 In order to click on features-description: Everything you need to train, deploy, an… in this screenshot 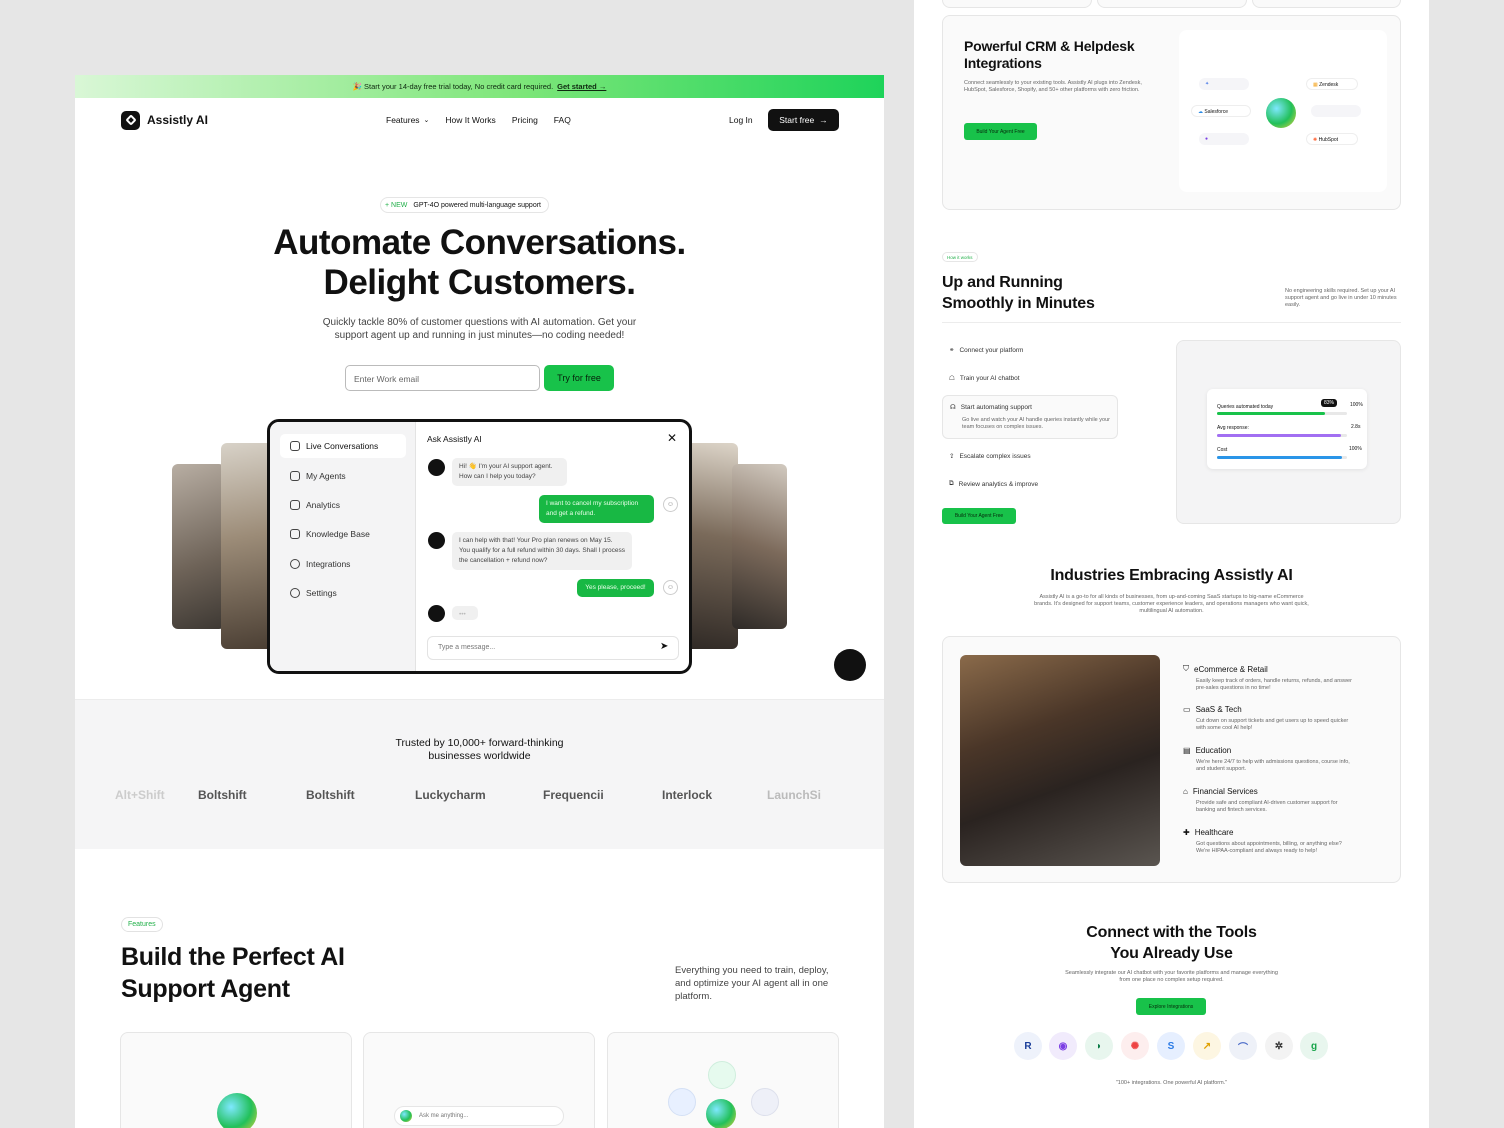, I will do `click(752, 983)`.